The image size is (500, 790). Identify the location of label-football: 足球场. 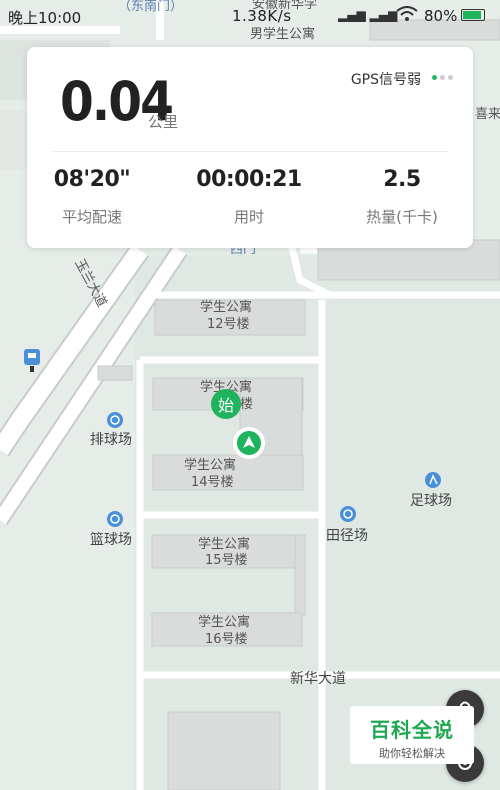
(431, 501).